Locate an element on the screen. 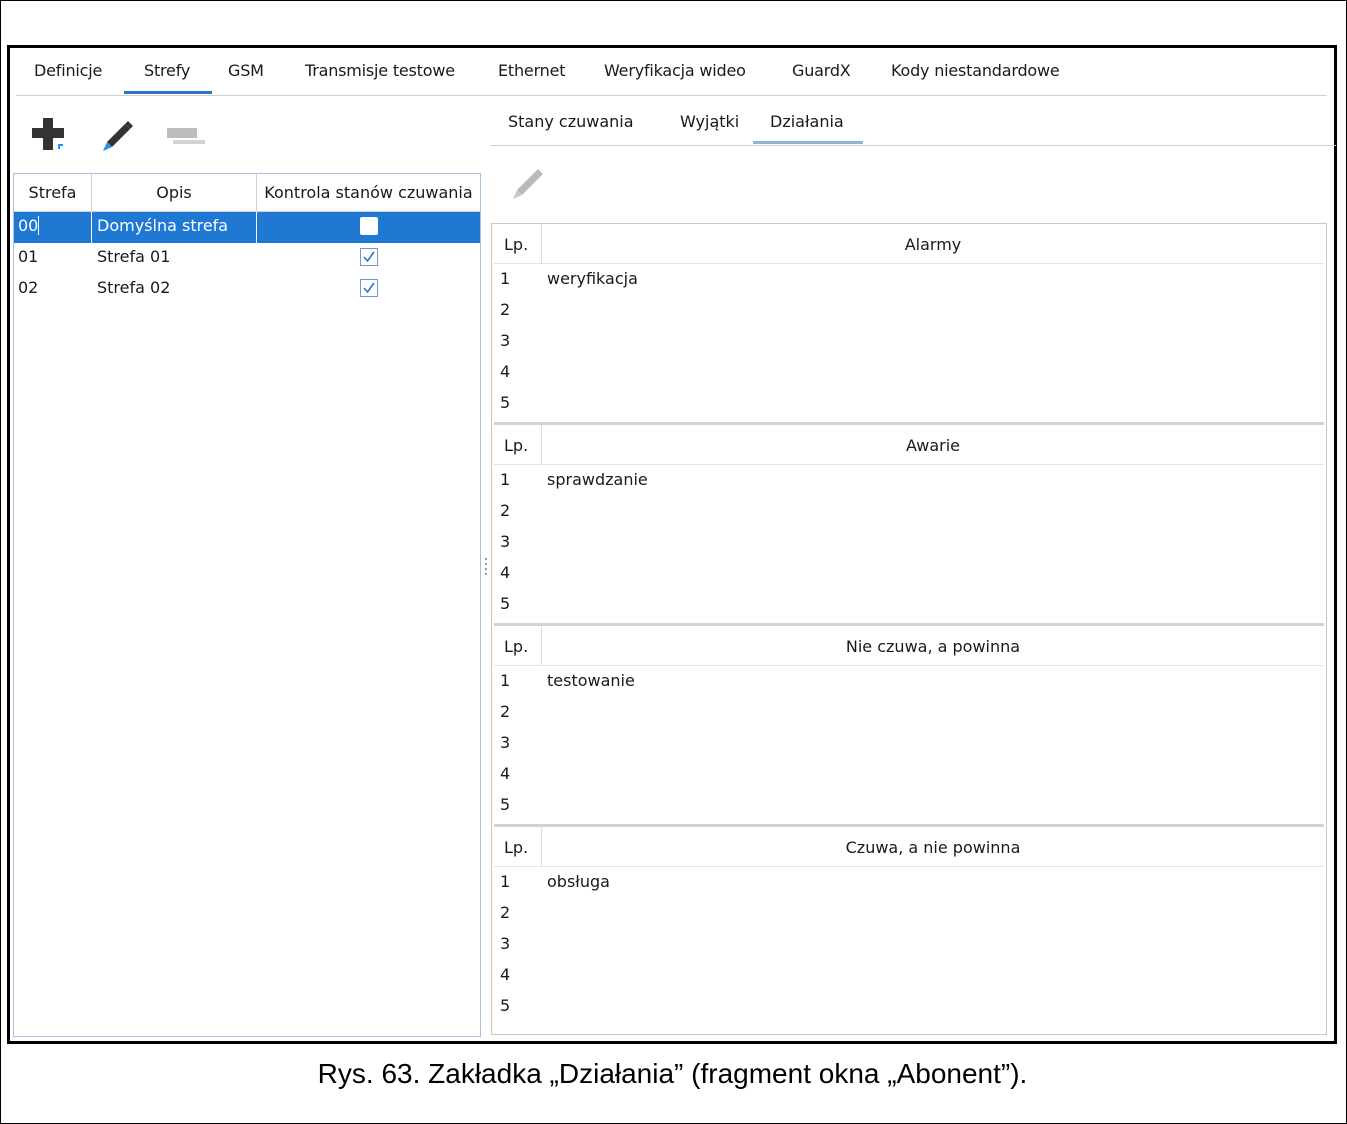 This screenshot has height=1124, width=1347. section-awarie: Lp. Awarie 1 sprawdzanie 2 3 4 5 is located at coordinates (909, 525).